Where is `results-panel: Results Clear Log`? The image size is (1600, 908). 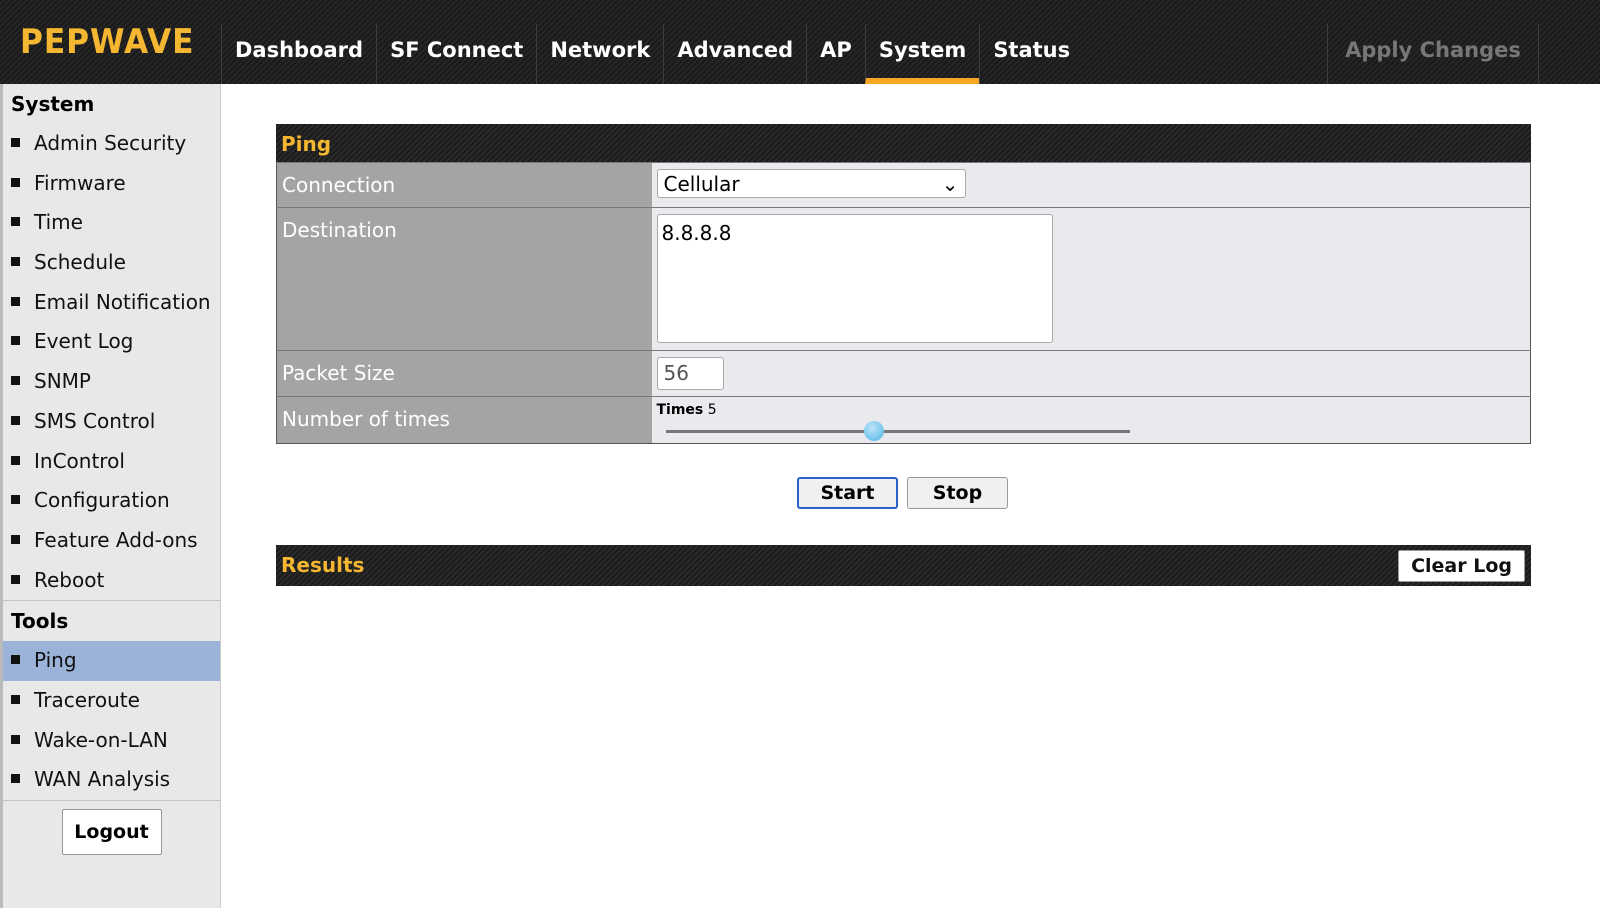
results-panel: Results Clear Log is located at coordinates (903, 565).